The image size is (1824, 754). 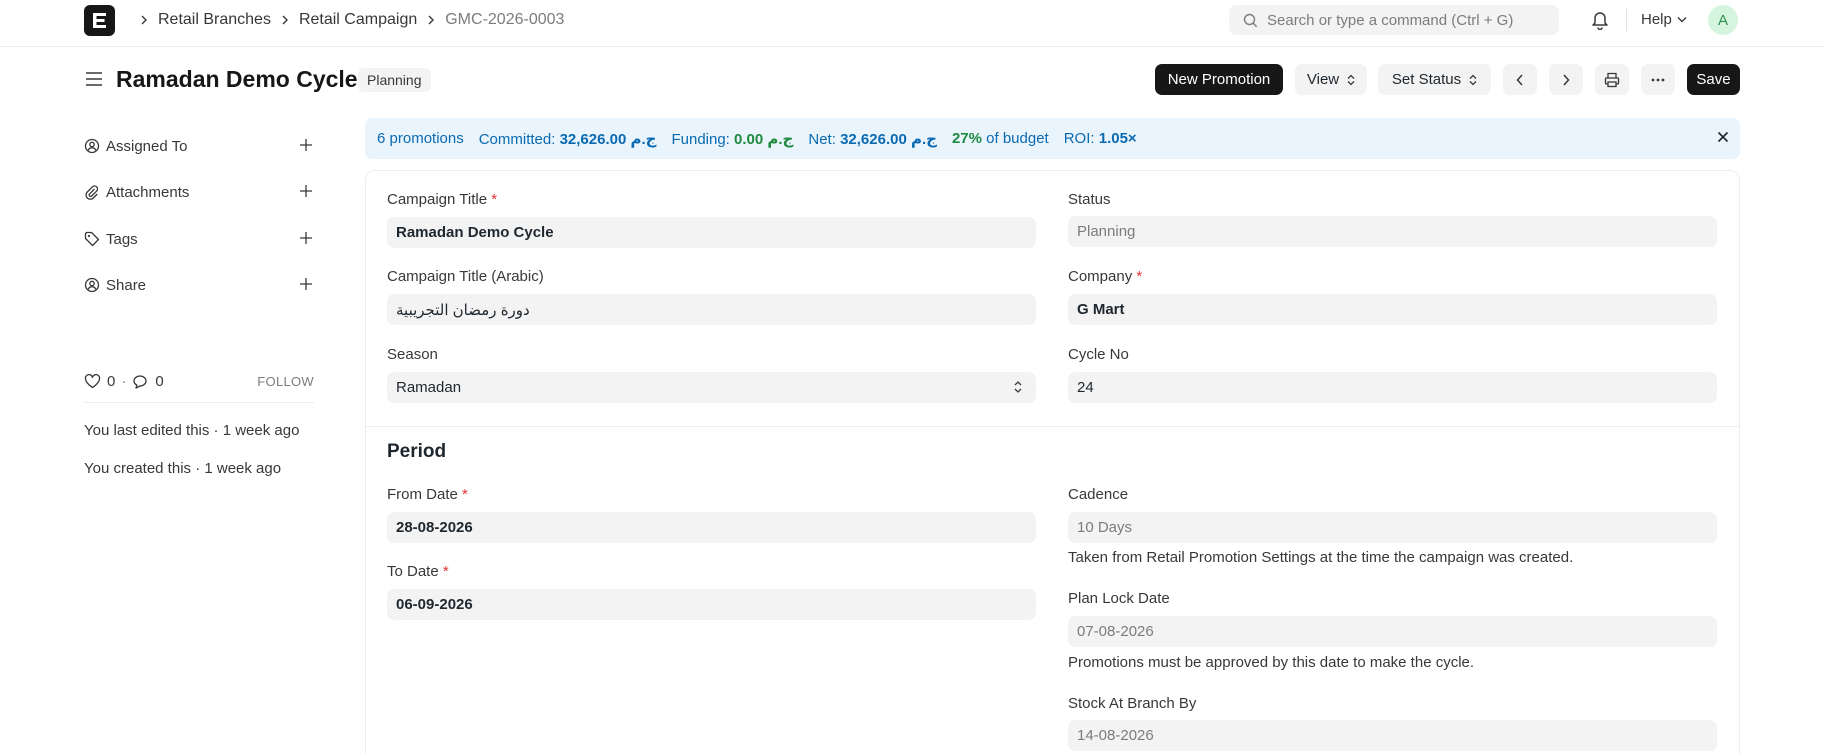 I want to click on save-button: Save, so click(x=1713, y=79).